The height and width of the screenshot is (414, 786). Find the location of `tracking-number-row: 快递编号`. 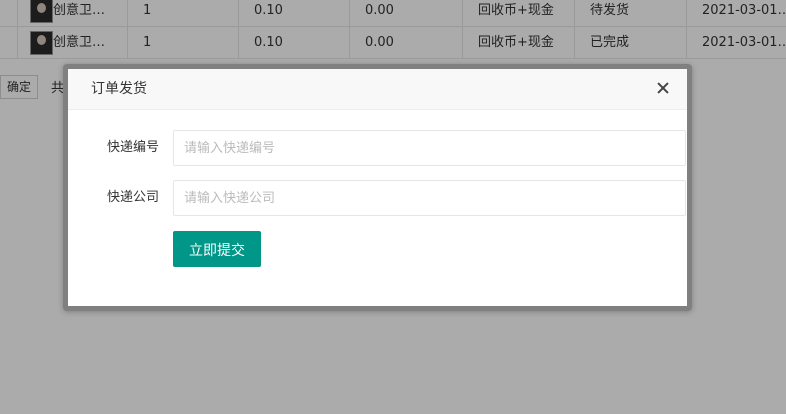

tracking-number-row: 快递编号 is located at coordinates (377, 148).